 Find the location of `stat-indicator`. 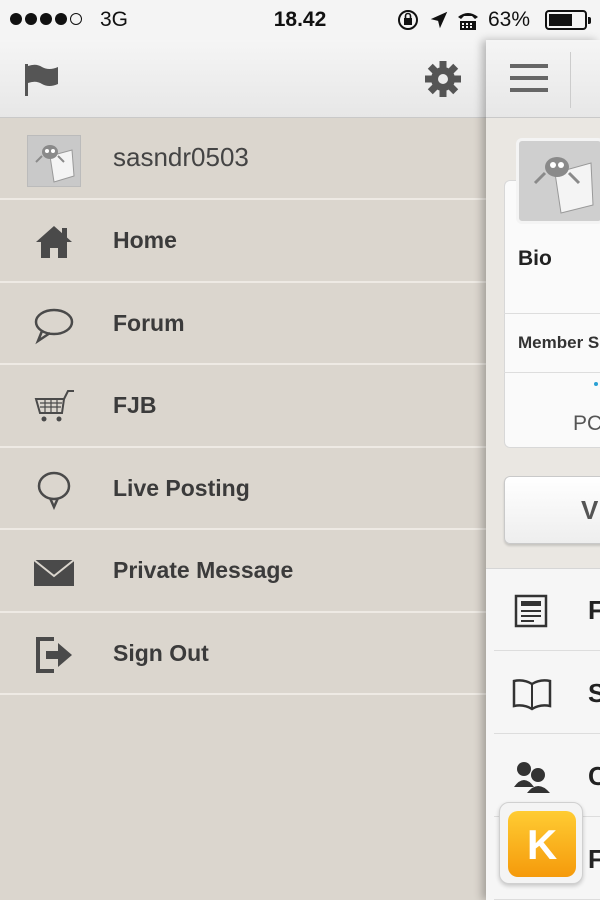

stat-indicator is located at coordinates (596, 384).